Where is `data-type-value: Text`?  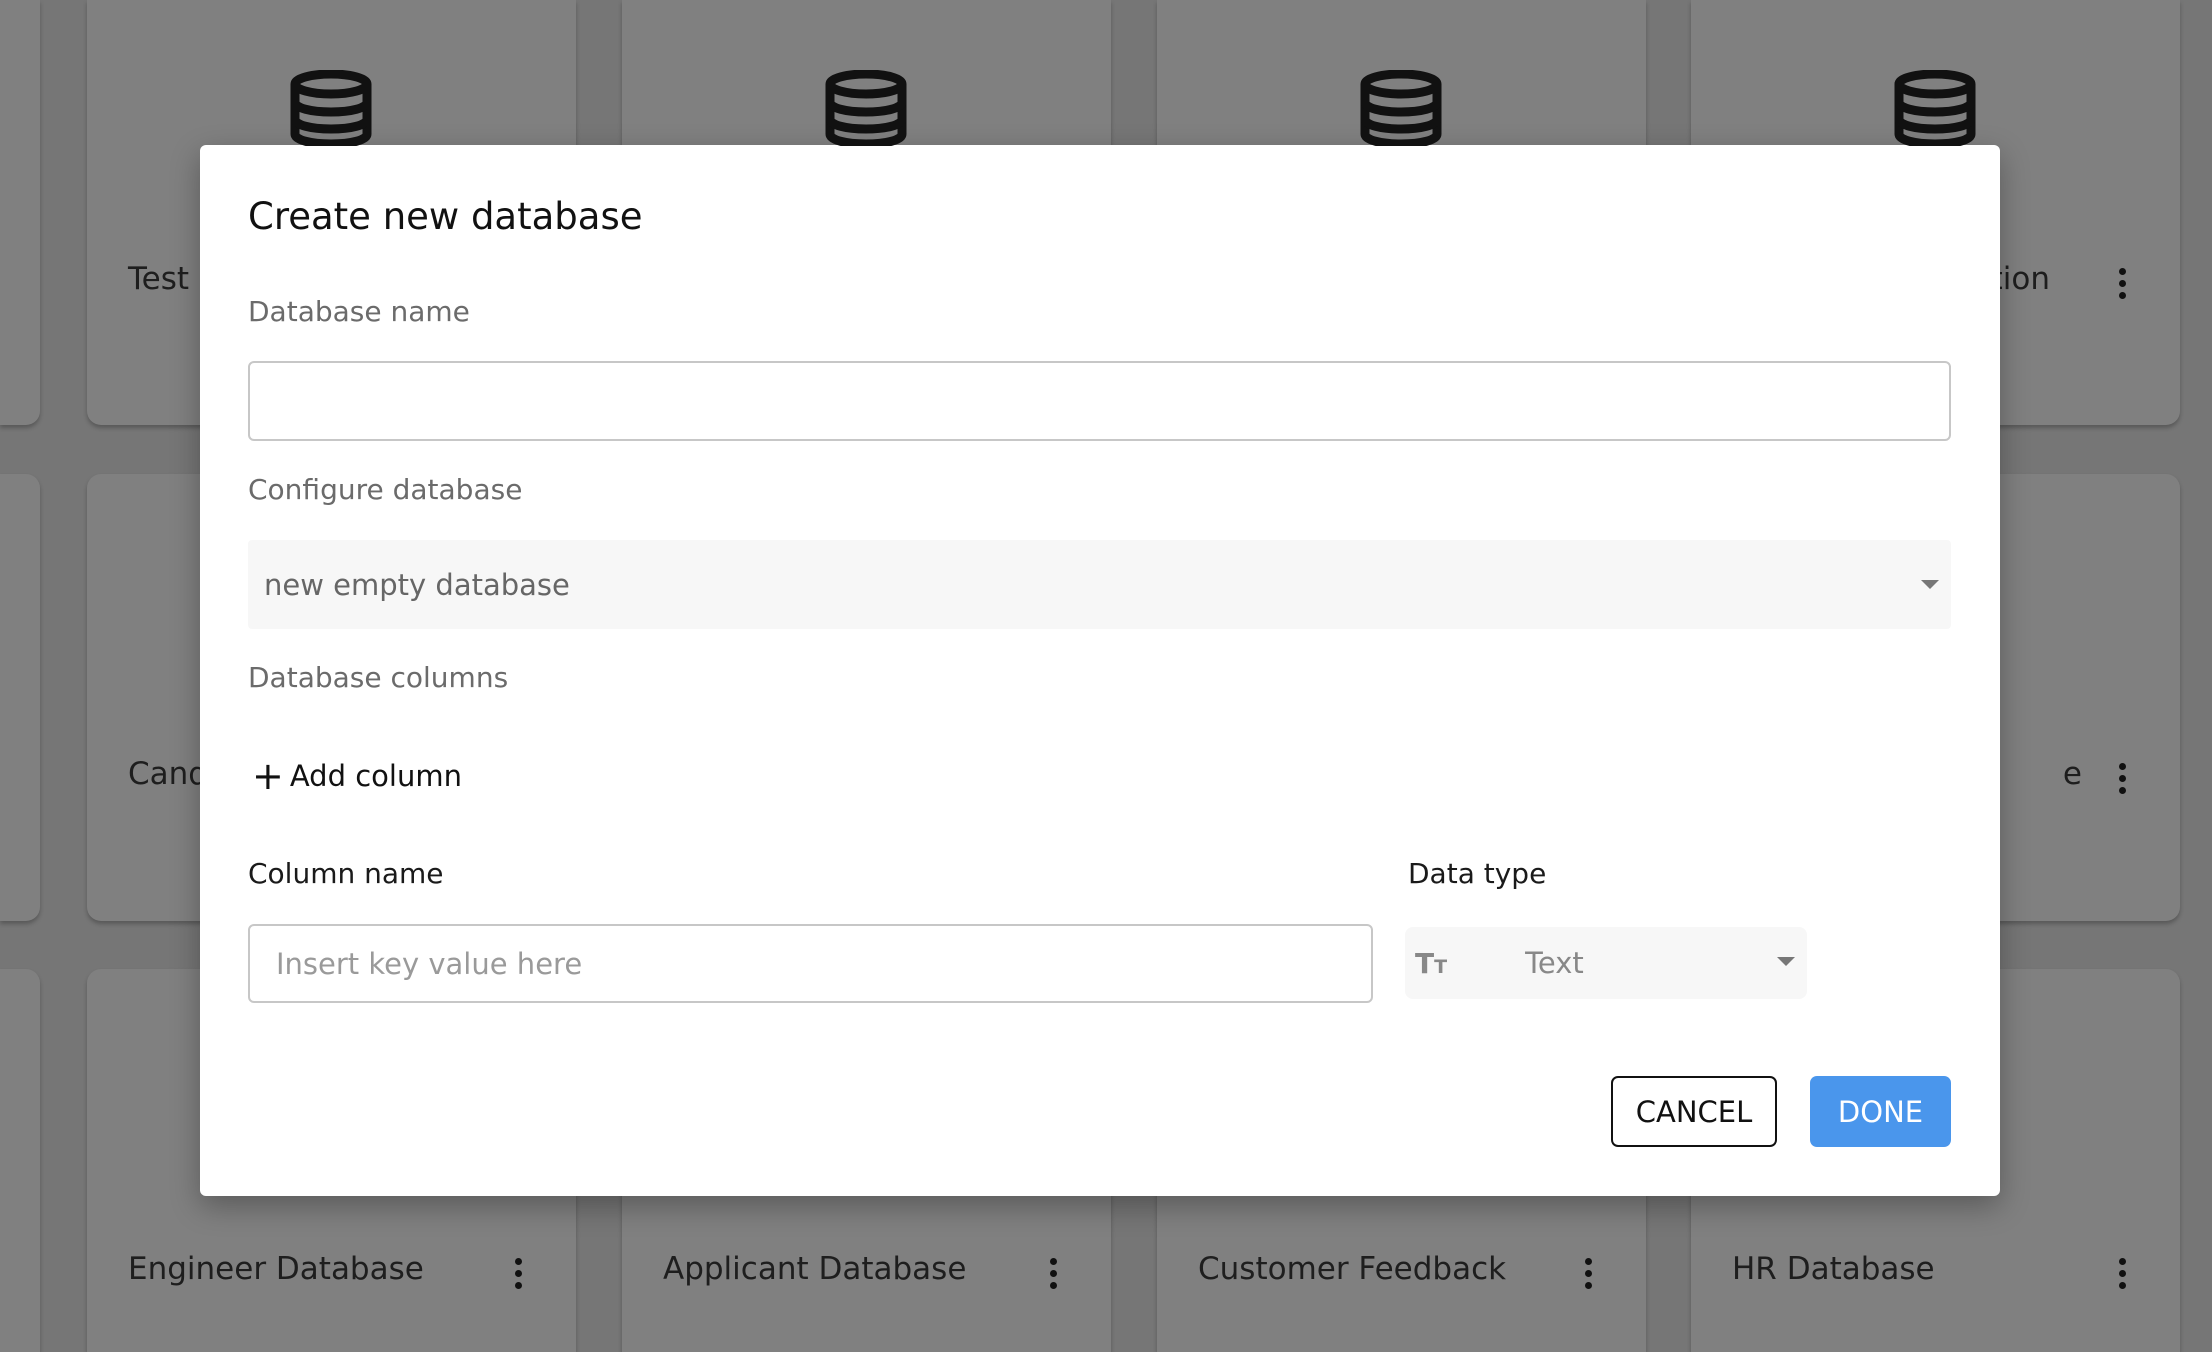 data-type-value: Text is located at coordinates (1554, 963).